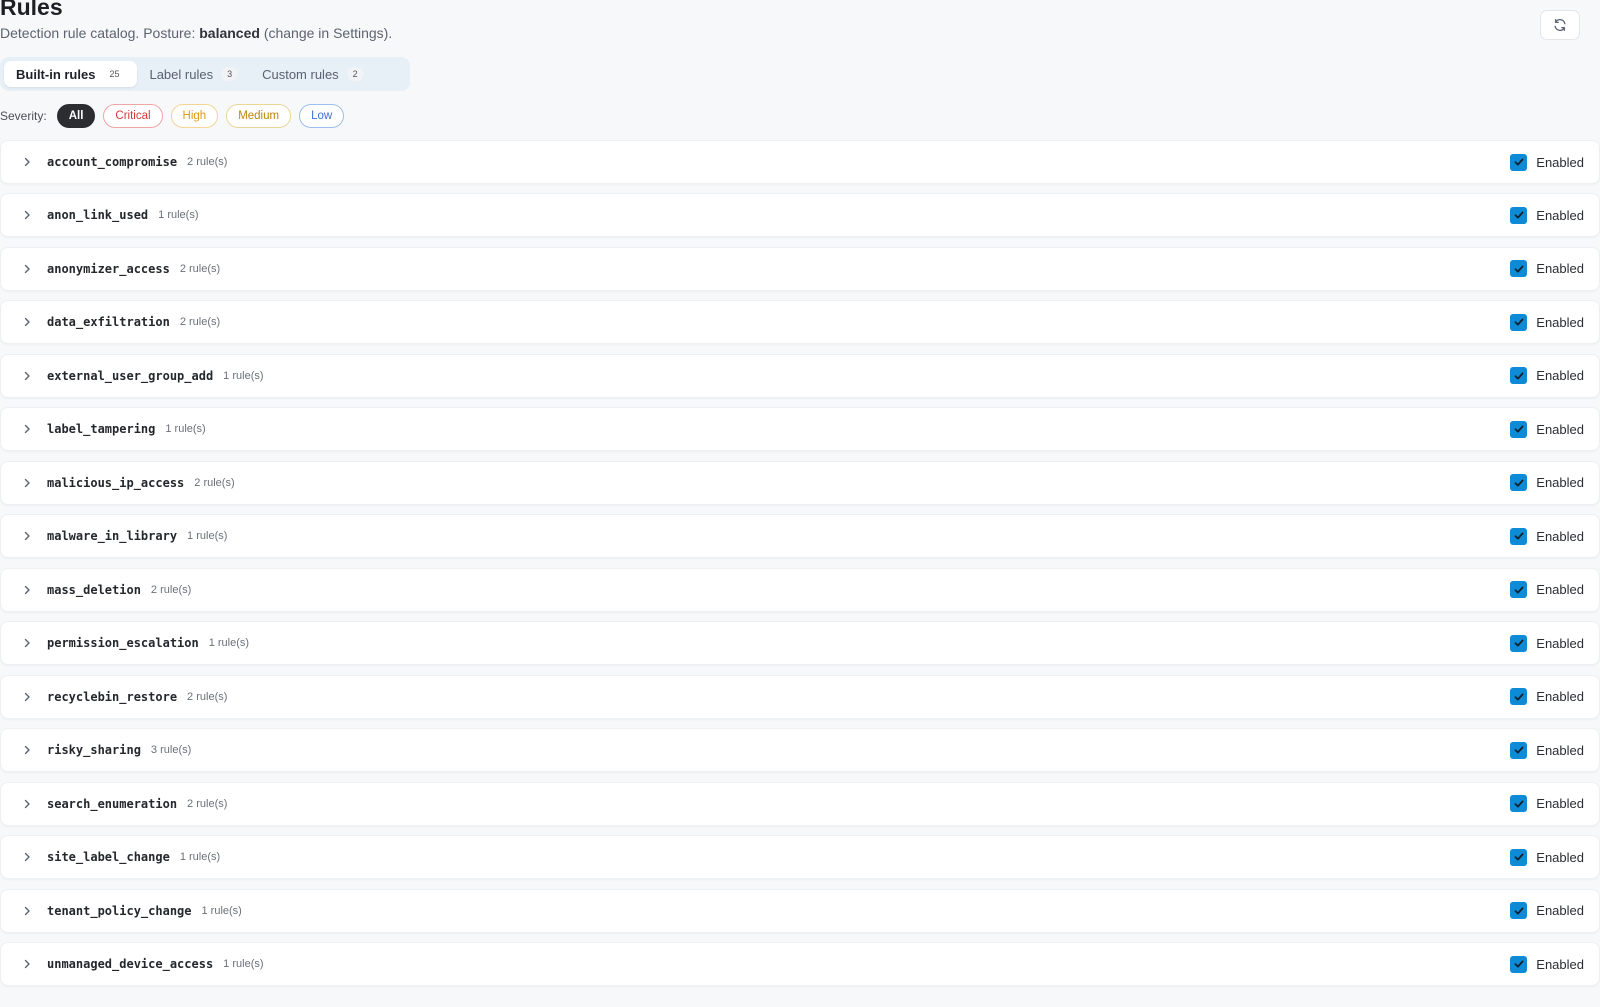  I want to click on severity-chip-critical: Critical, so click(133, 116).